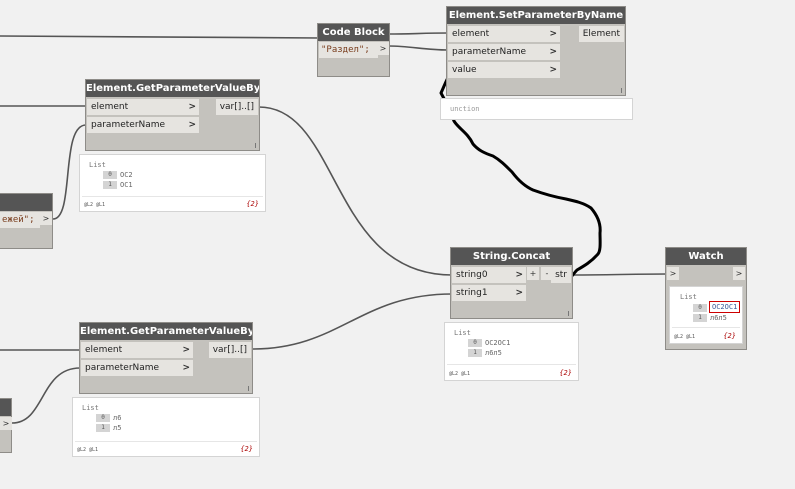 This screenshot has width=795, height=489. Describe the element at coordinates (700, 308) in the screenshot. I see `watch-preview-index-0: 0` at that location.